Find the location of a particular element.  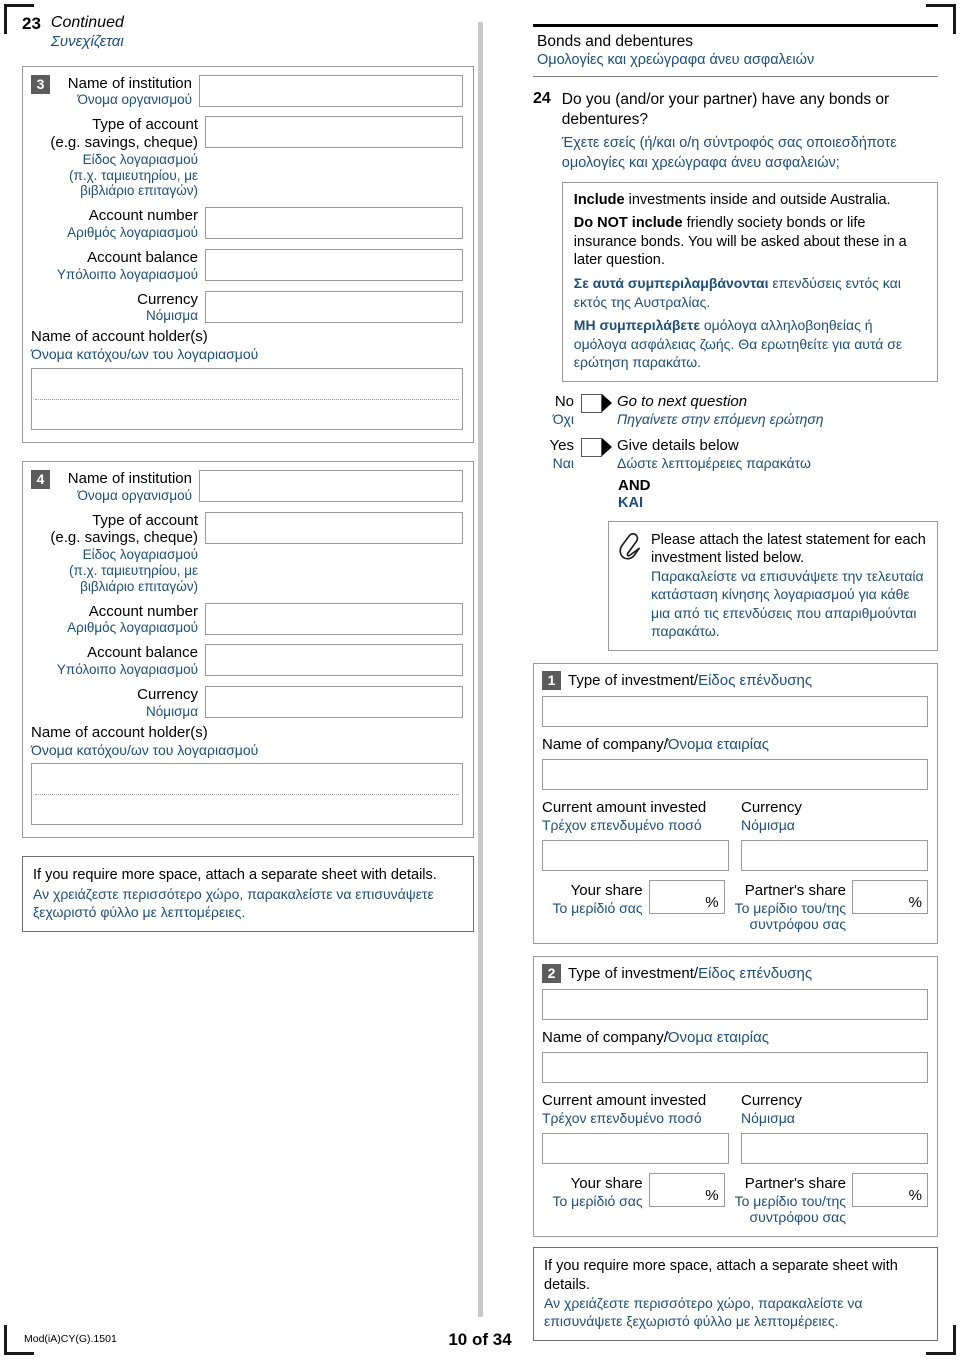

checkbox-no-square is located at coordinates (591, 403).